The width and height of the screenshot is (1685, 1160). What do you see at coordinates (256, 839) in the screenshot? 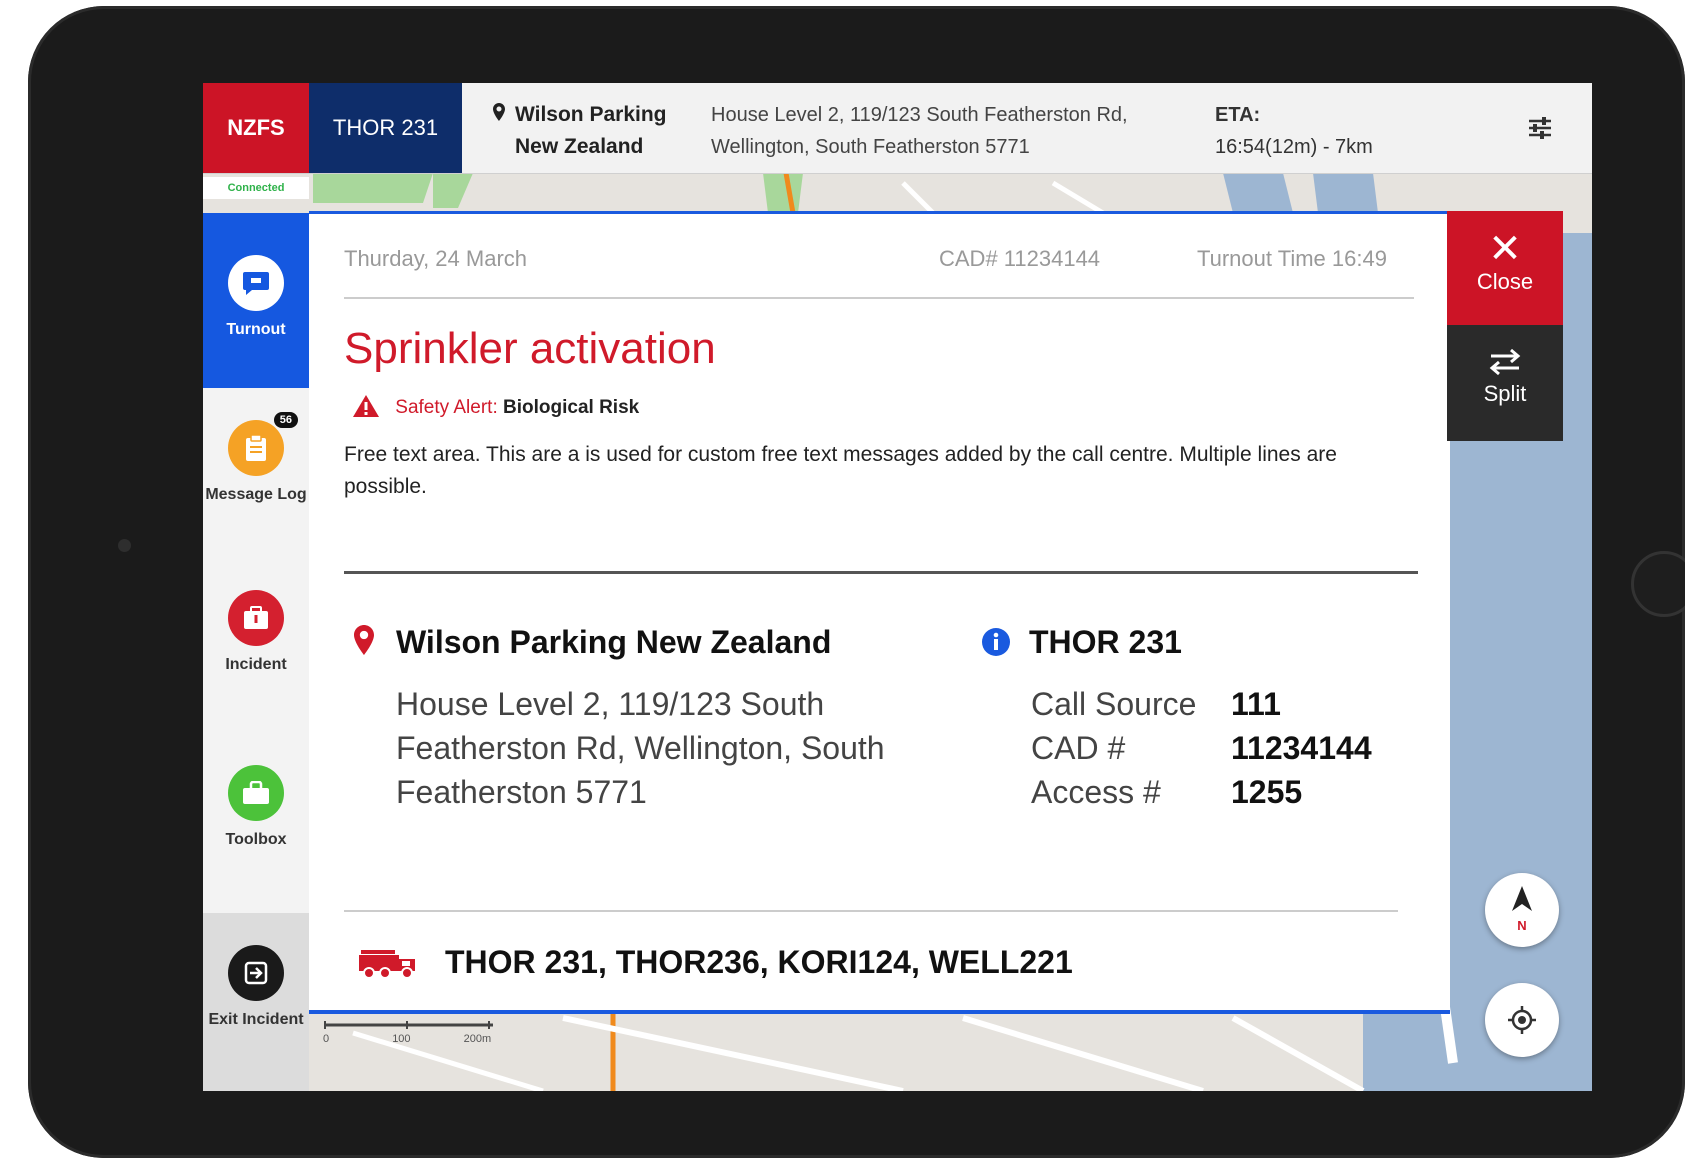
I see `sidebar-item-label: Toolbox` at bounding box center [256, 839].